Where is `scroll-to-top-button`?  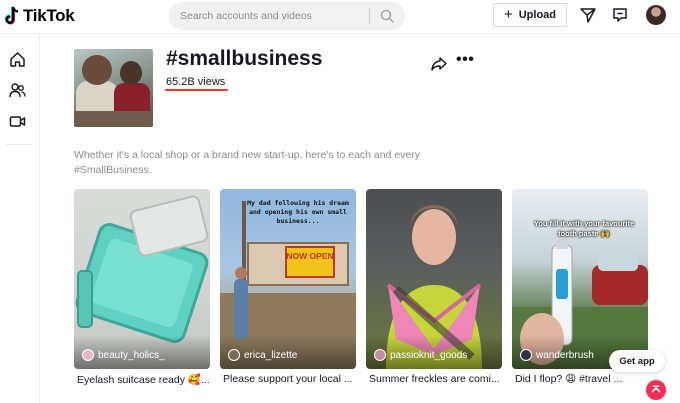 scroll-to-top-button is located at coordinates (656, 390).